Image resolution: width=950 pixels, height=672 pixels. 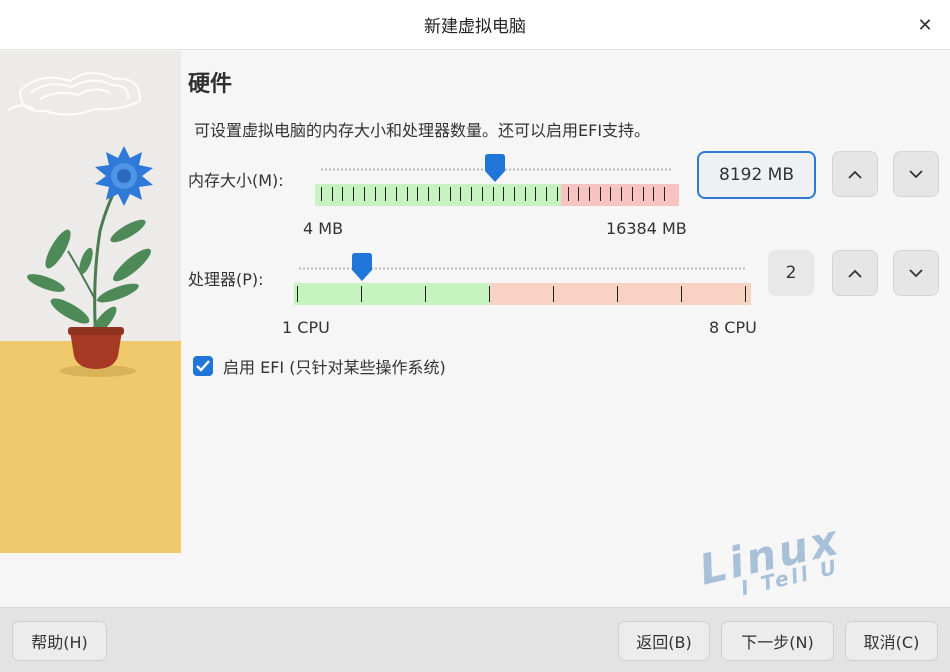 I want to click on efi-checkbox, so click(x=203, y=366).